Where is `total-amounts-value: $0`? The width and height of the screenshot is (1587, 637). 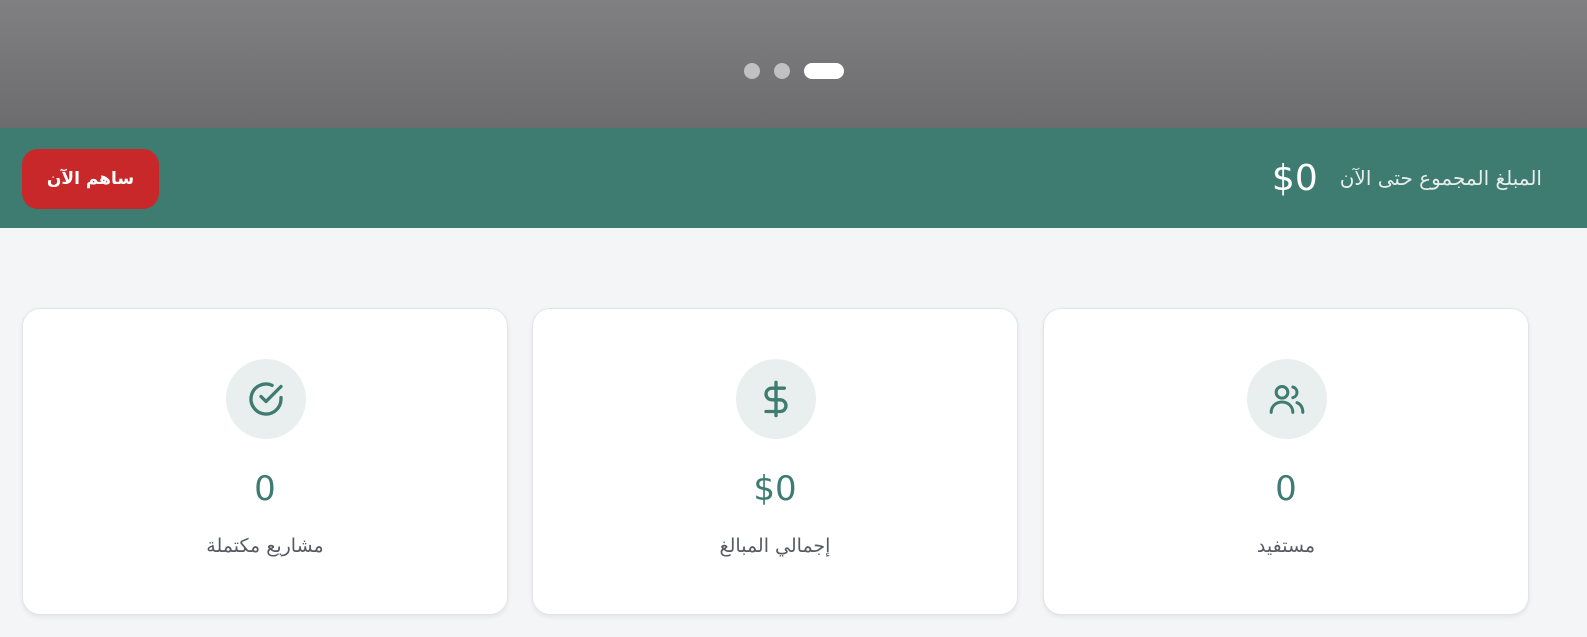 total-amounts-value: $0 is located at coordinates (775, 489).